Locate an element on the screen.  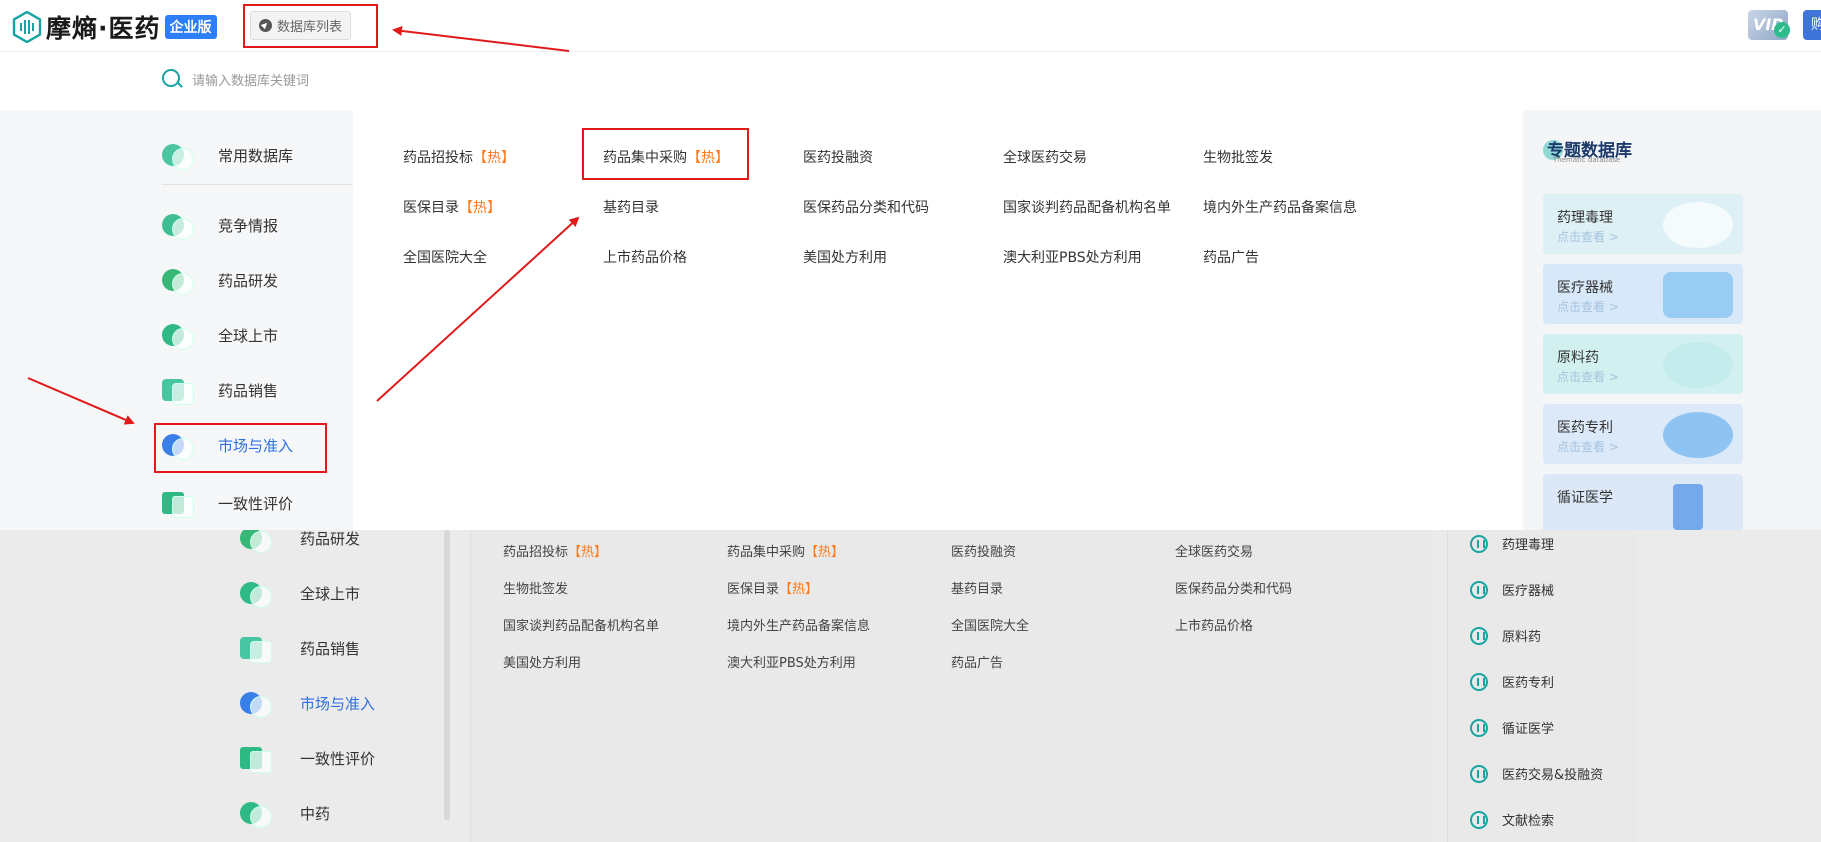
arrow-to-market-access is located at coordinates (81, 401).